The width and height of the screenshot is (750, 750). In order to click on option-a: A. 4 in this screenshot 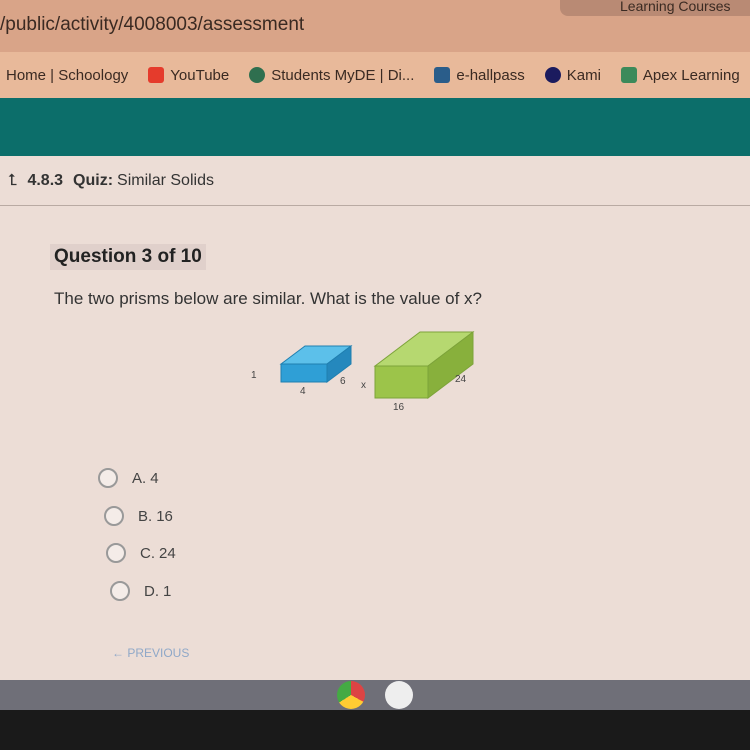, I will do `click(128, 478)`.